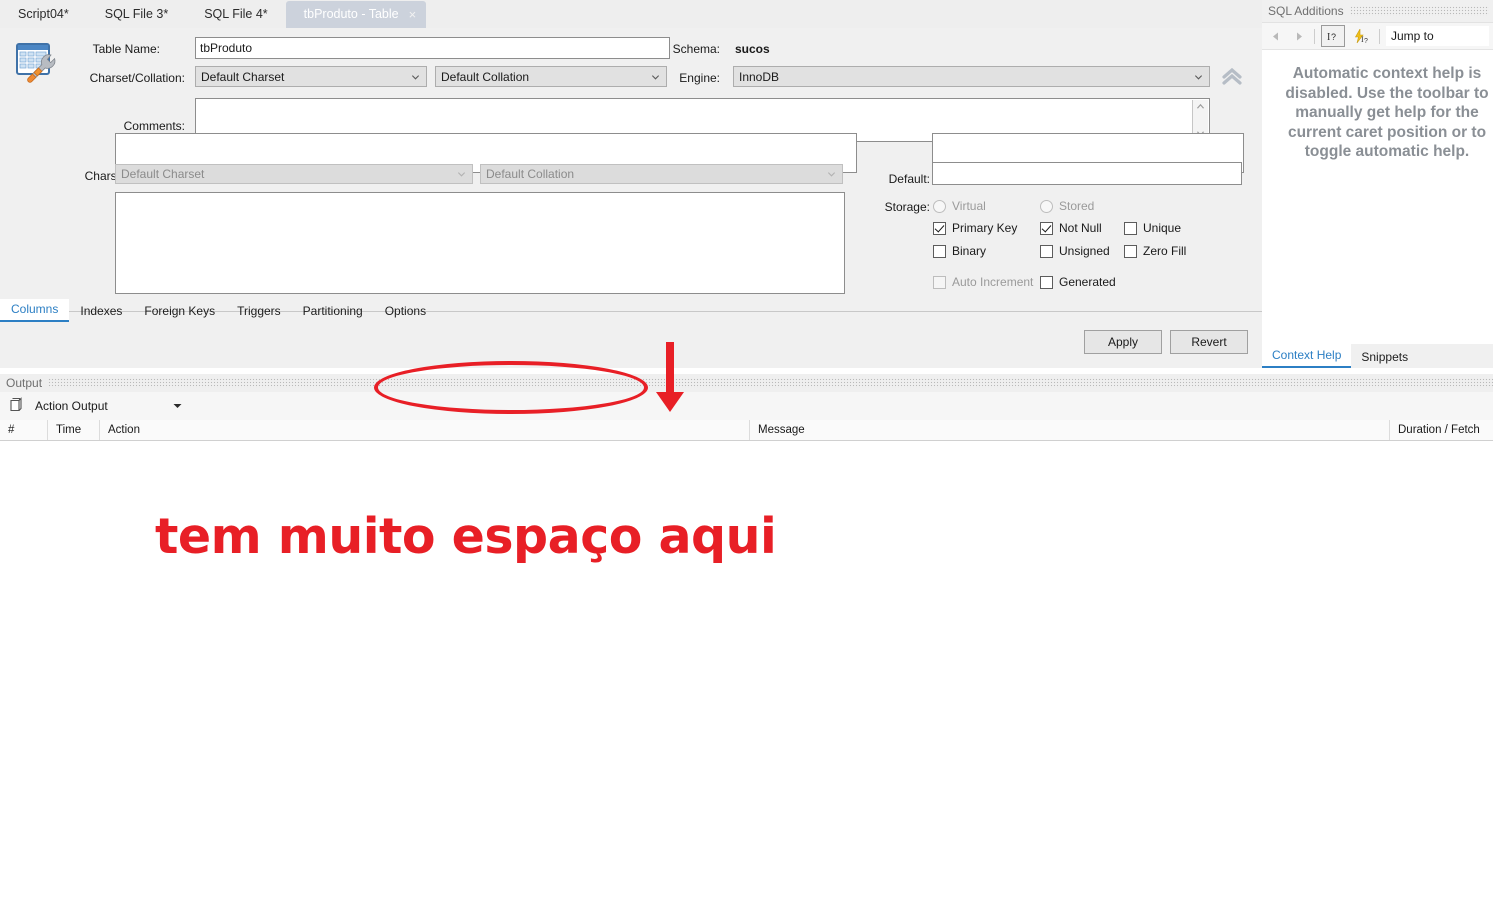 This screenshot has width=1493, height=899. I want to click on option-label: Binary, so click(969, 251).